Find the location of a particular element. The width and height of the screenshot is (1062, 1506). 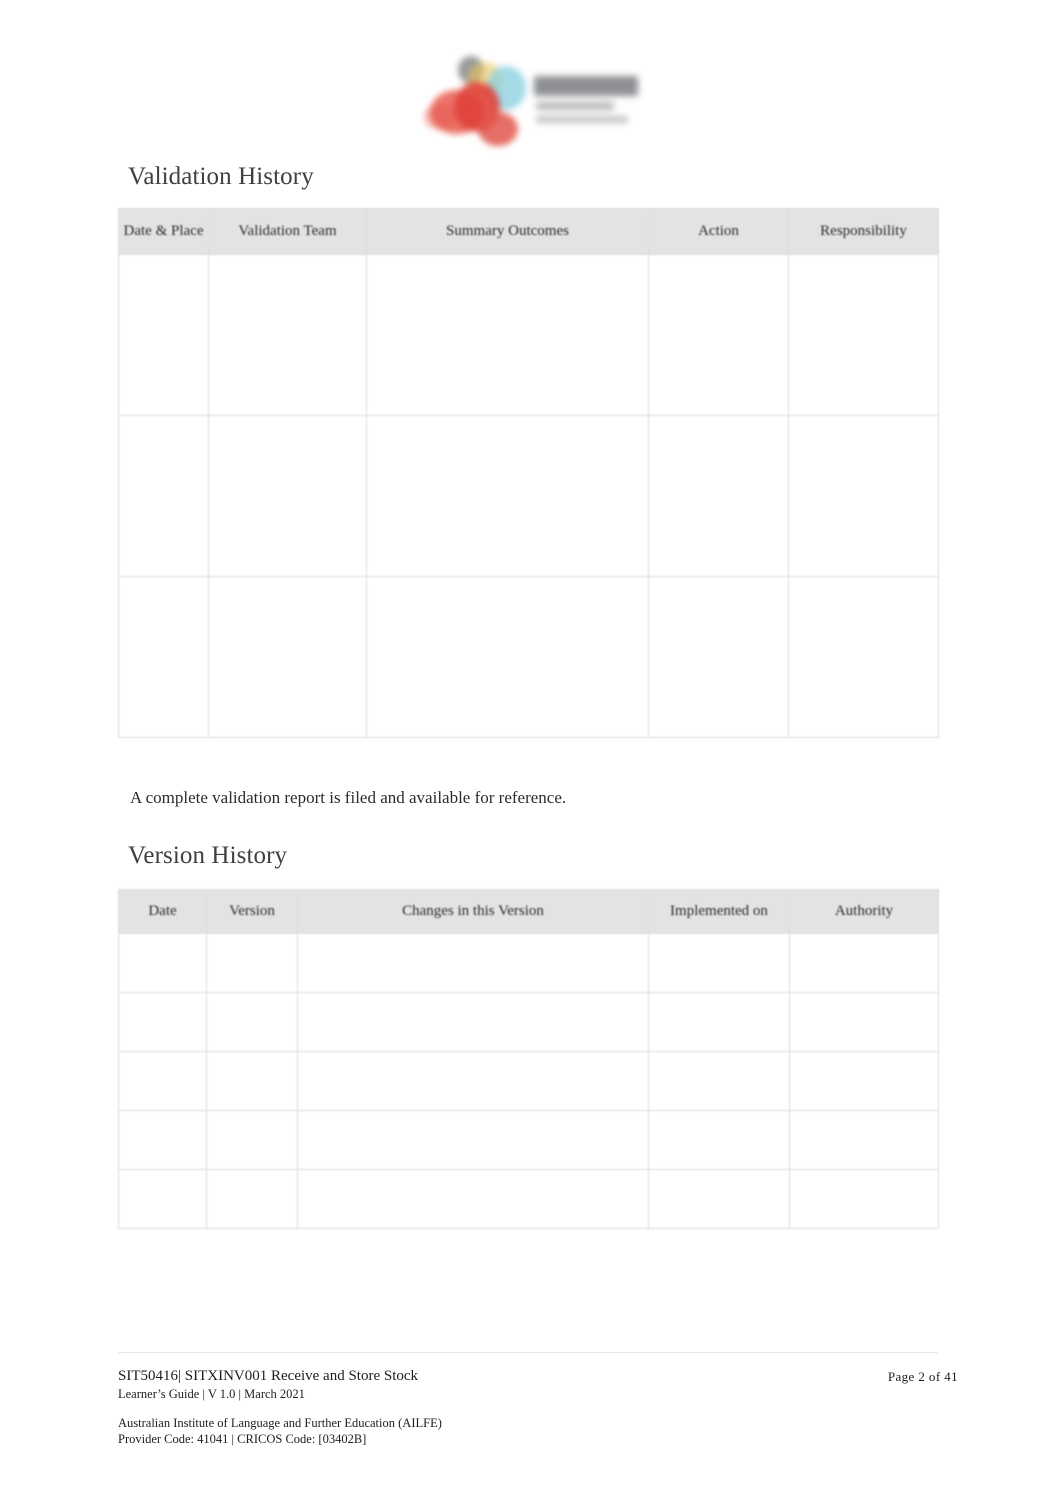

column-header-authority: Authority is located at coordinates (864, 911).